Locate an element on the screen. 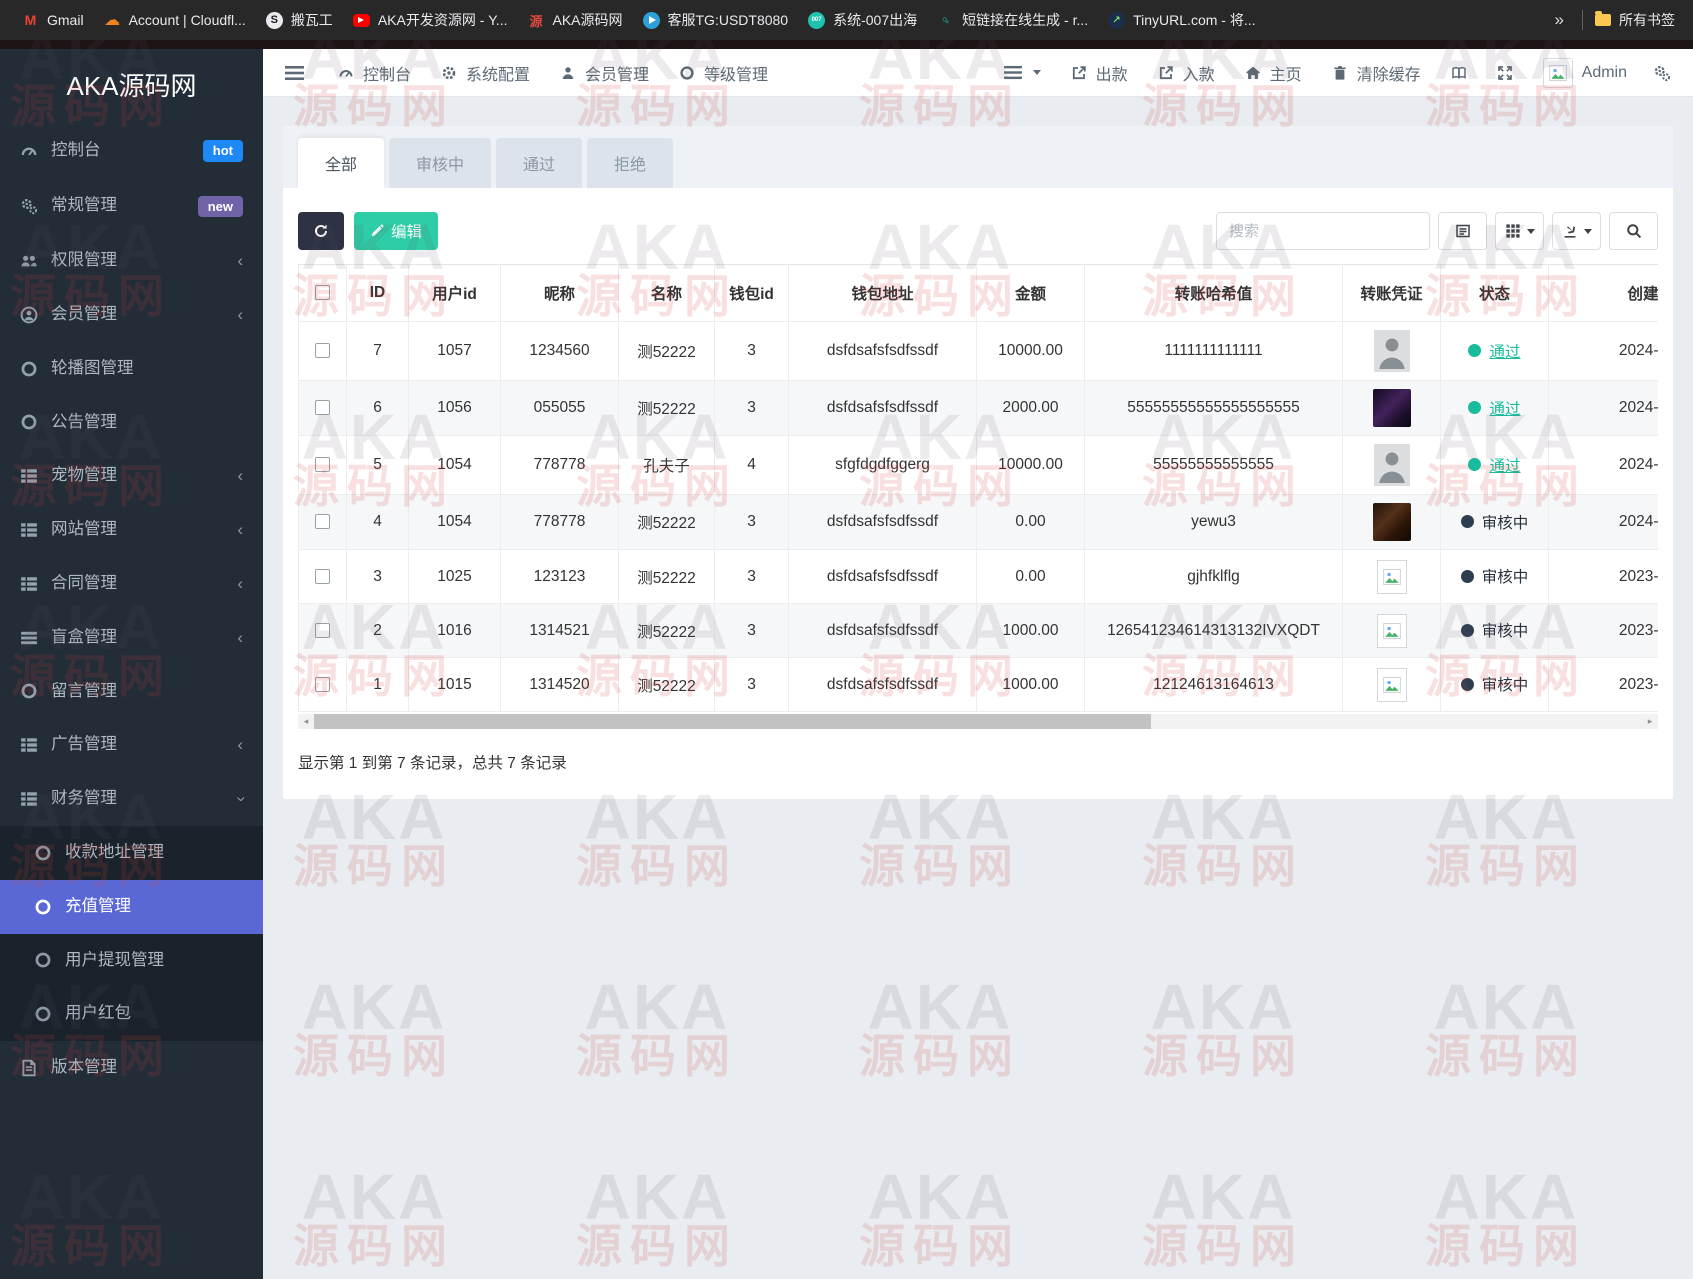 Image resolution: width=1693 pixels, height=1279 pixels. language-icon is located at coordinates (1459, 73).